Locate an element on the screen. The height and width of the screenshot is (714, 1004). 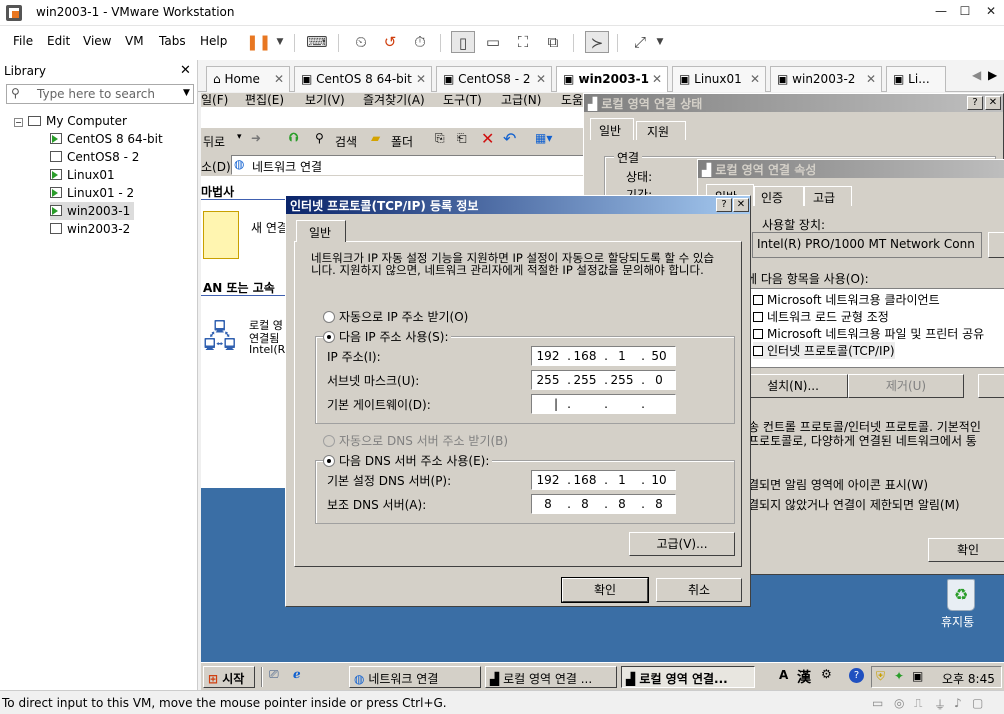
taskbar-network-connections: ◍ 네트워크 연결 is located at coordinates (415, 677).